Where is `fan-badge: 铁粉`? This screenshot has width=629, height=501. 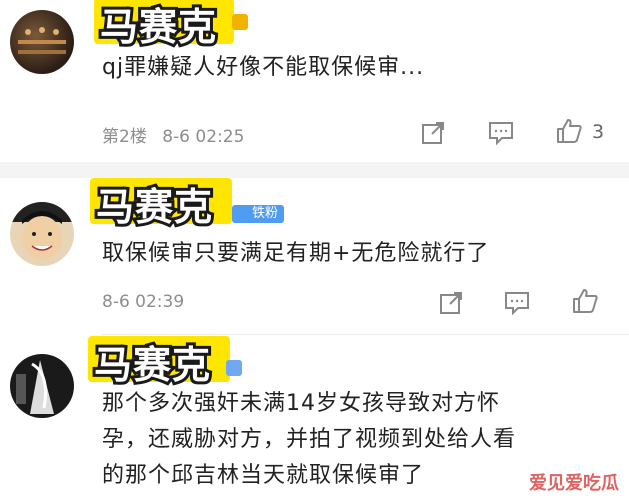
fan-badge: 铁粉 is located at coordinates (258, 214).